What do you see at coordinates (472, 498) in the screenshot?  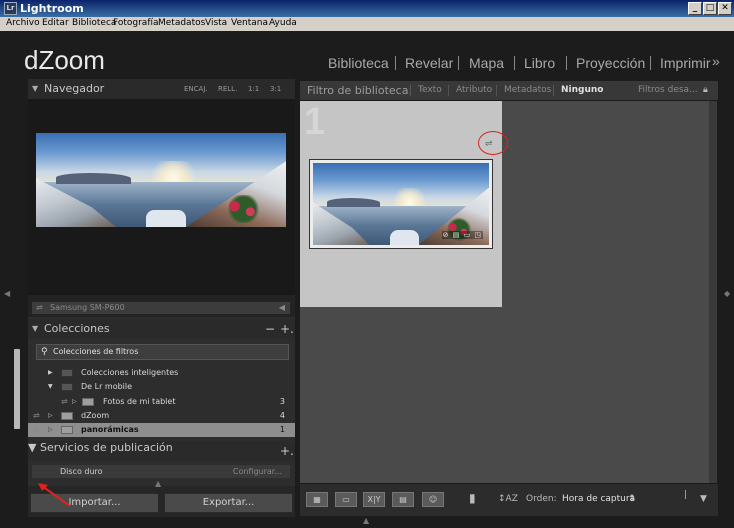 I see `spray-can-icon: ▮` at bounding box center [472, 498].